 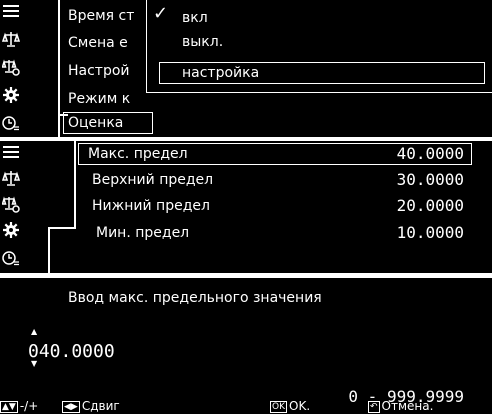 I want to click on entry-value: 040.0000, so click(x=71, y=352).